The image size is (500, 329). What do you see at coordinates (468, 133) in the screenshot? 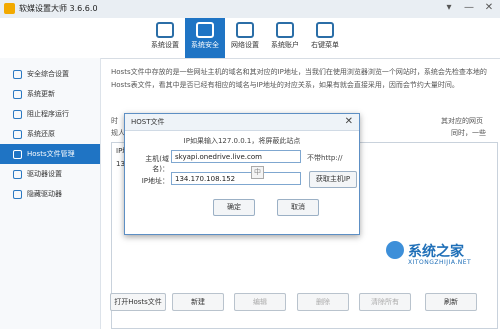
I see `description-fragment: 同时，一些` at bounding box center [468, 133].